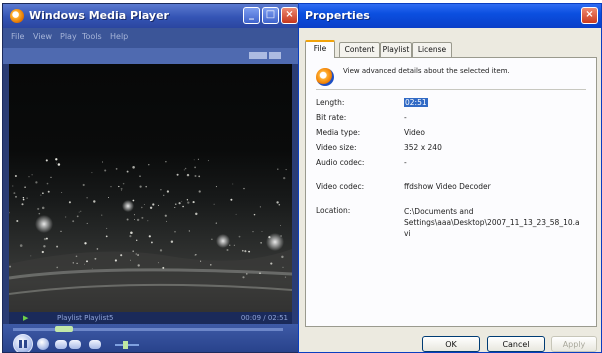 The width and height of the screenshot is (602, 353). I want to click on seek-thumb, so click(64, 329).